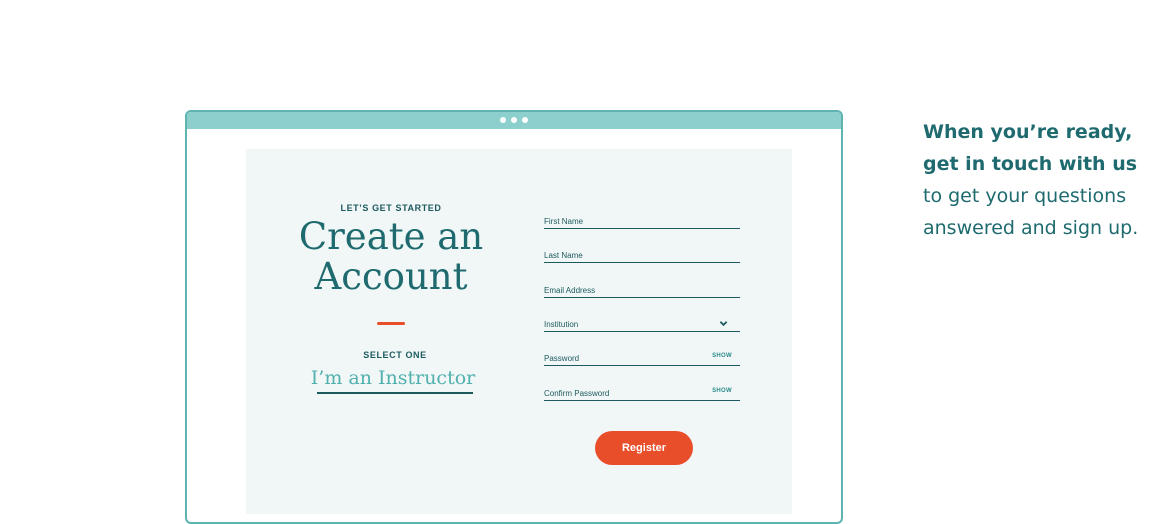 The height and width of the screenshot is (524, 1165). What do you see at coordinates (1025, 196) in the screenshot?
I see `callout-line-3: to get your questions` at bounding box center [1025, 196].